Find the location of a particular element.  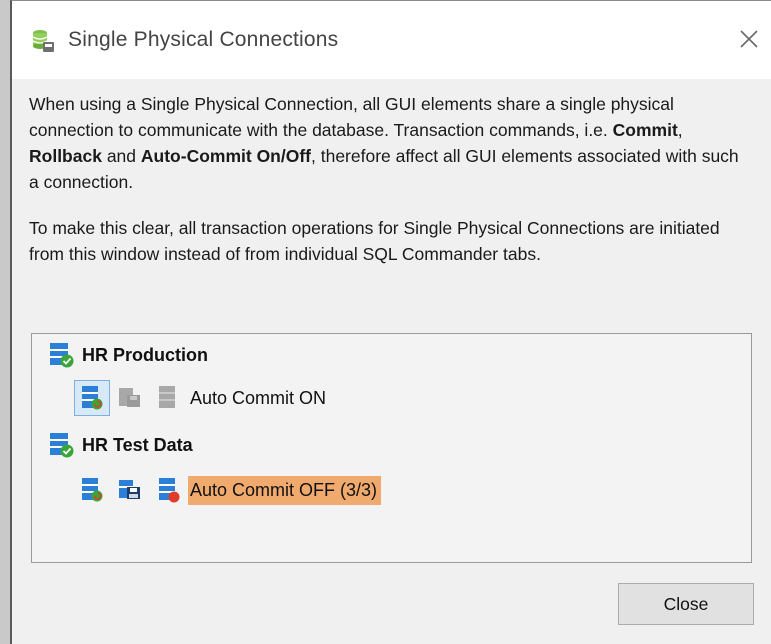

window-title: Single Physical Connections is located at coordinates (203, 39).